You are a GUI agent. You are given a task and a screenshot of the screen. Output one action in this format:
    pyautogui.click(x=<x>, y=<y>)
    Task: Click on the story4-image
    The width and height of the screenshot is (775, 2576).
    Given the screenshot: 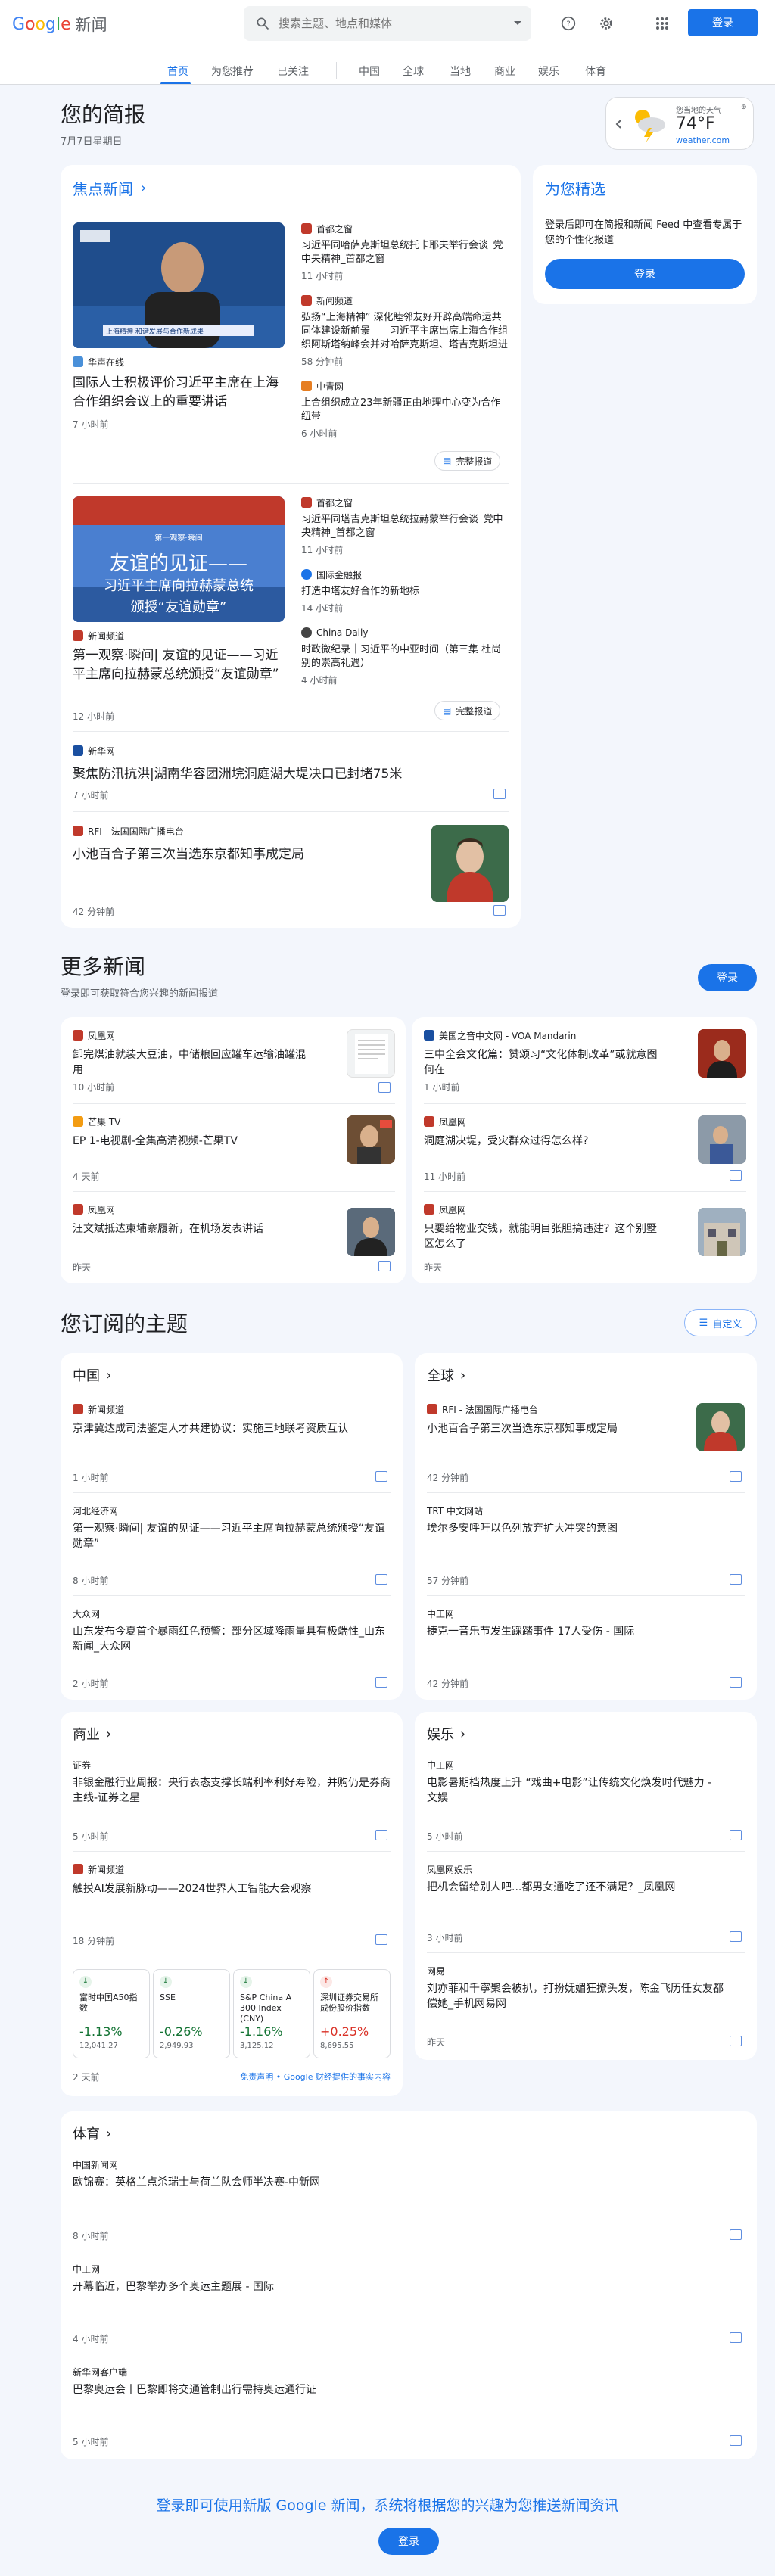 What is the action you would take?
    pyautogui.click(x=470, y=863)
    